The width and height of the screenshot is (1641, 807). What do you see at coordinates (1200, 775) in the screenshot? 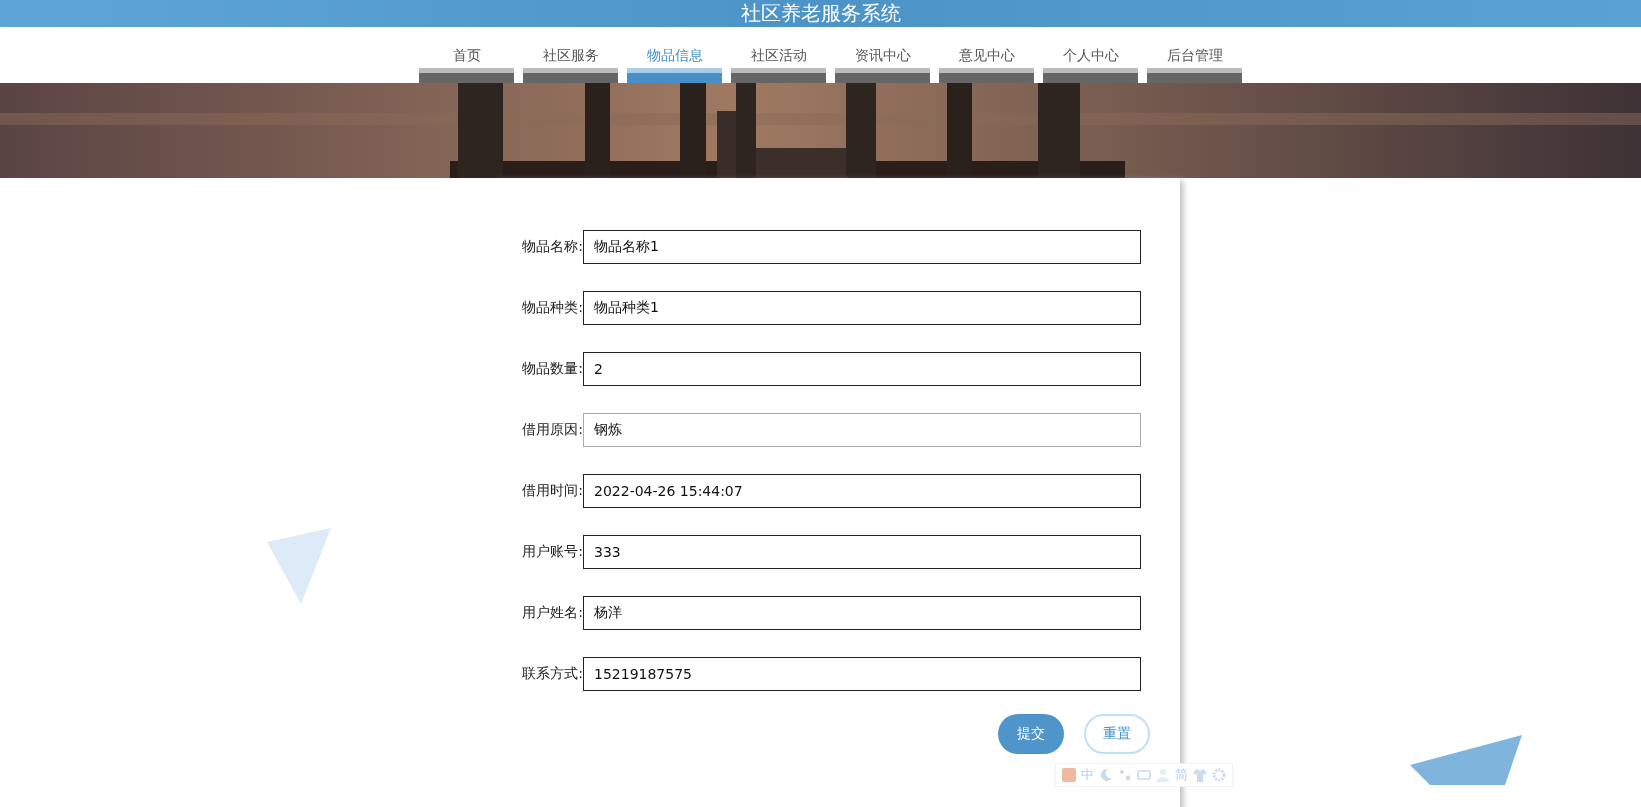
I see `shirt-icon` at bounding box center [1200, 775].